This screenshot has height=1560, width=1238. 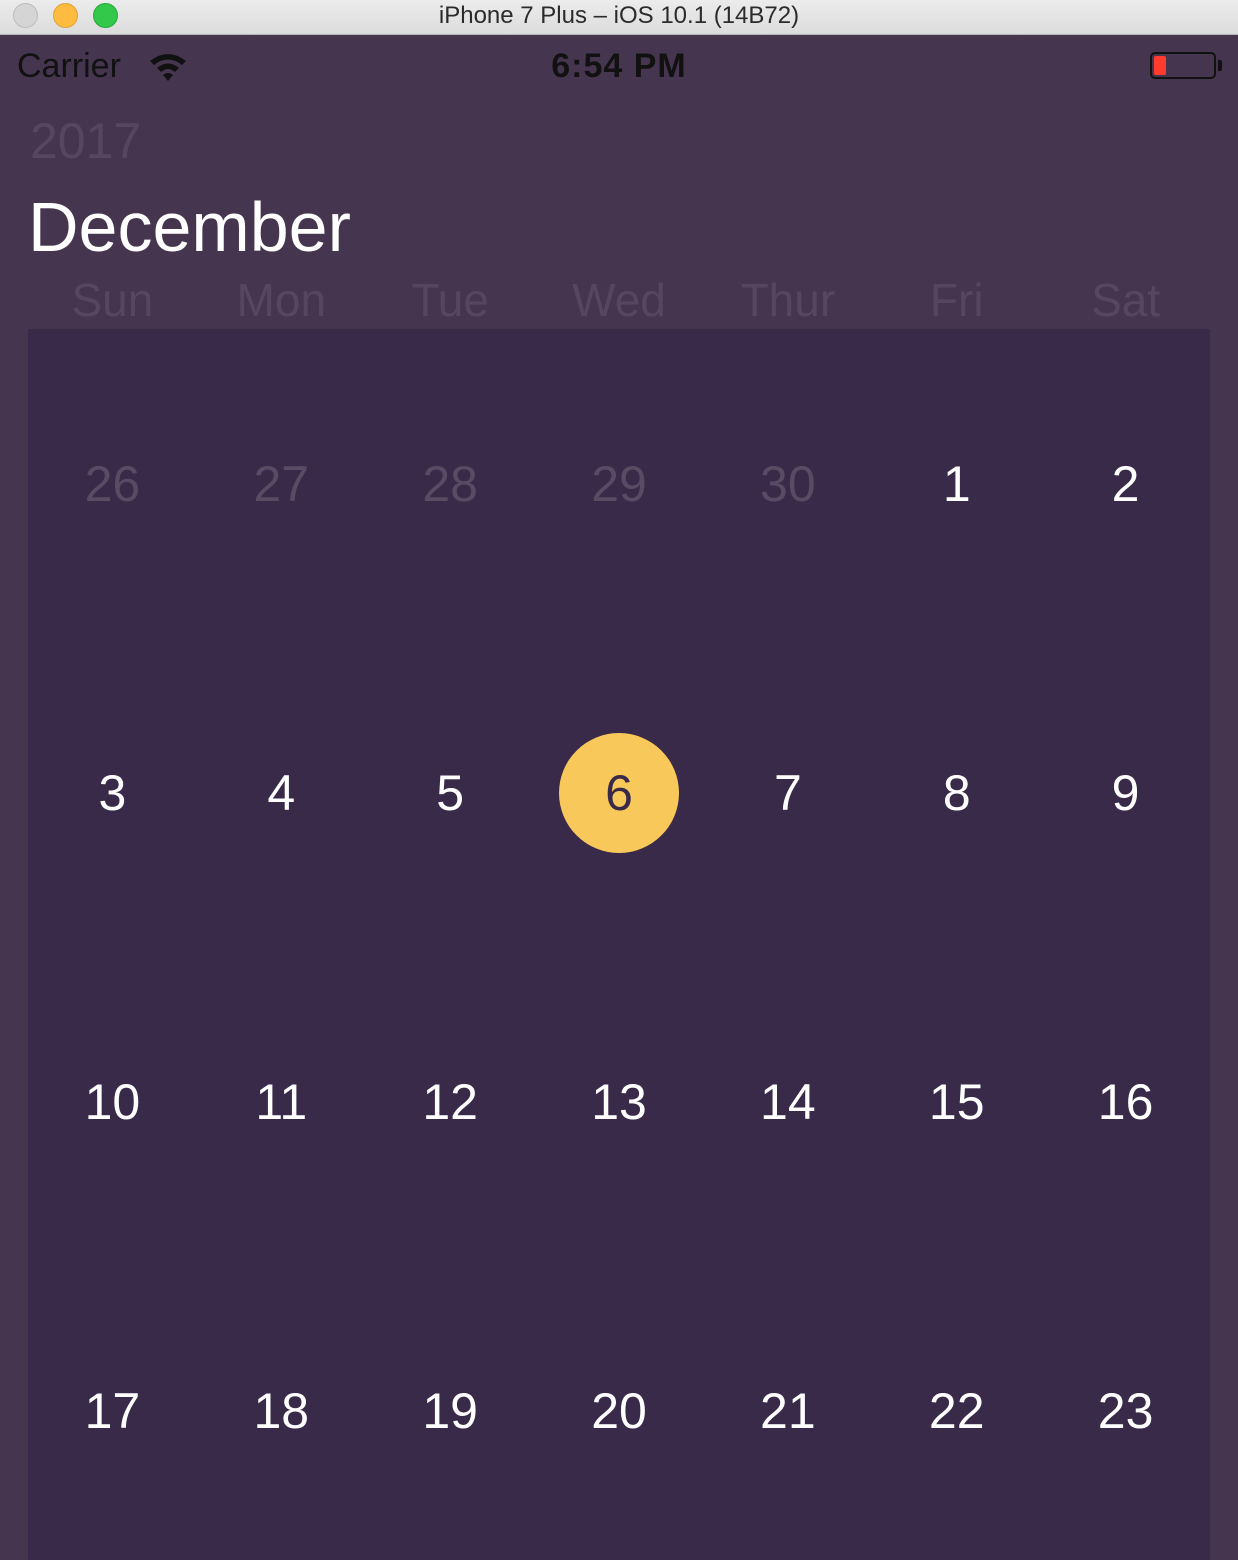 I want to click on selected-day: 6, so click(x=619, y=793).